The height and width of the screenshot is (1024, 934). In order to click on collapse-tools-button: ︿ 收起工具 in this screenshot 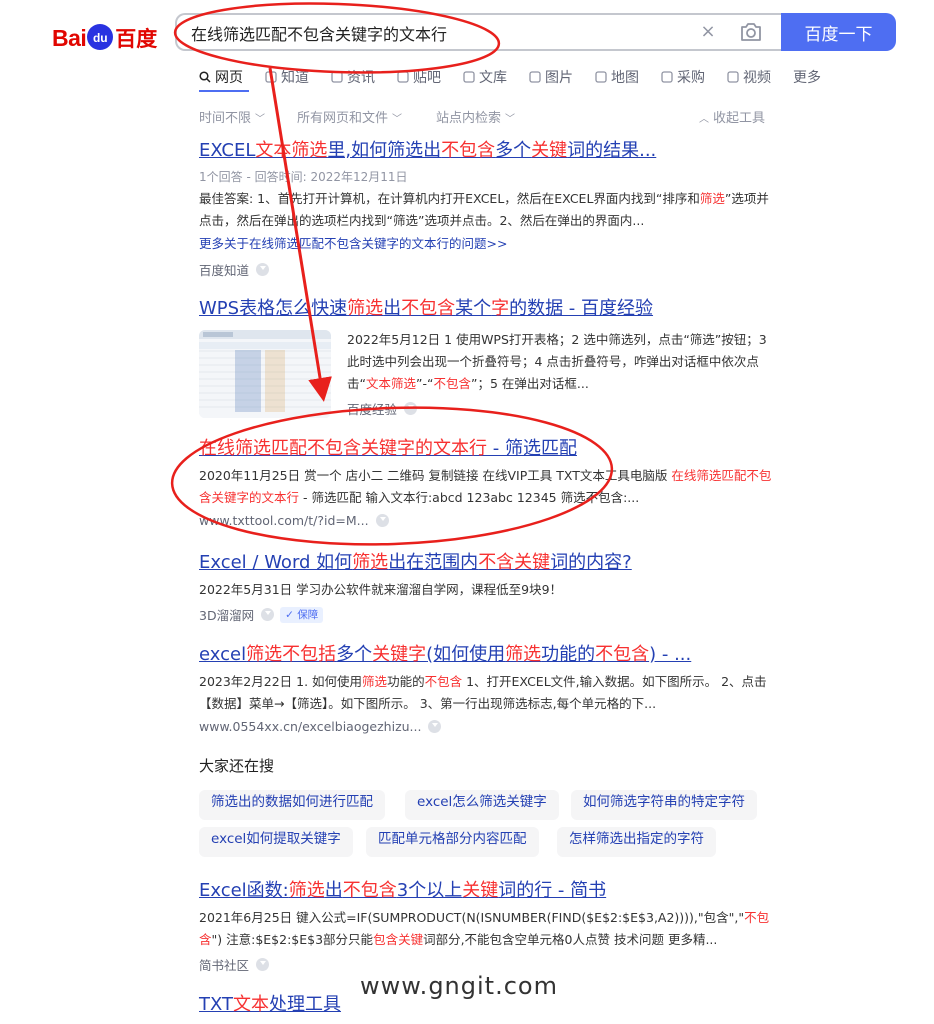, I will do `click(732, 116)`.